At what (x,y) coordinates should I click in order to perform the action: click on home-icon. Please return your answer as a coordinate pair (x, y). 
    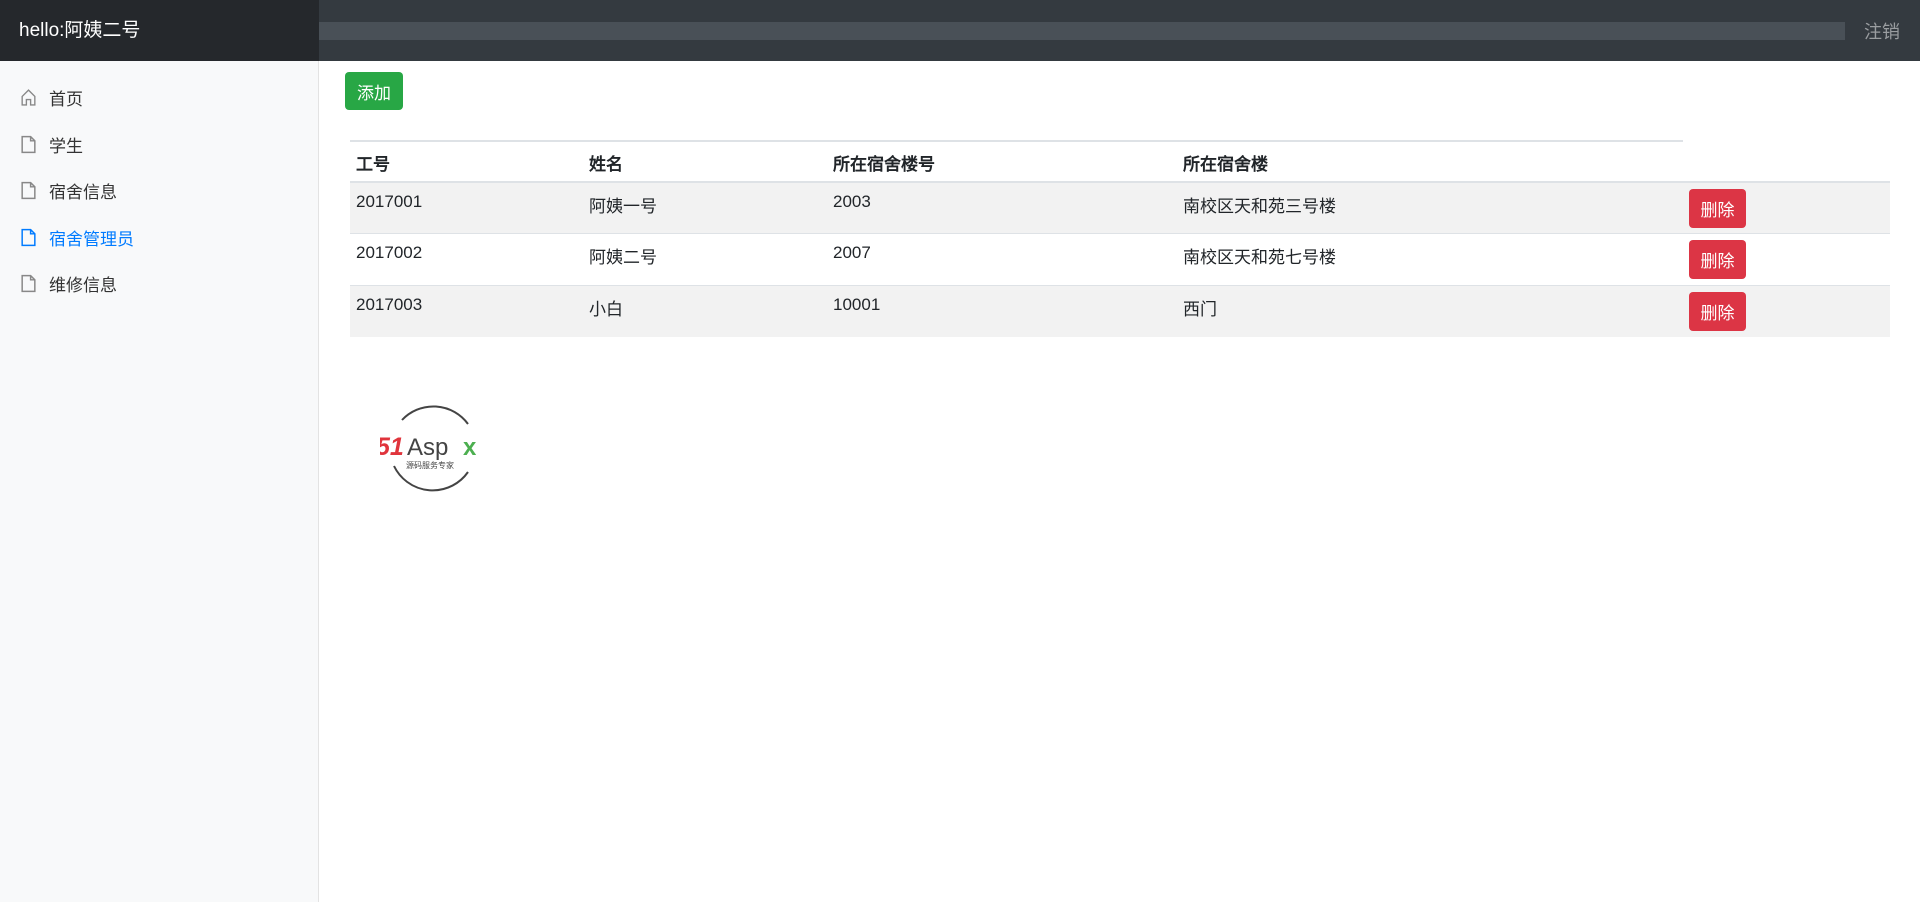
    Looking at the image, I should click on (34, 97).